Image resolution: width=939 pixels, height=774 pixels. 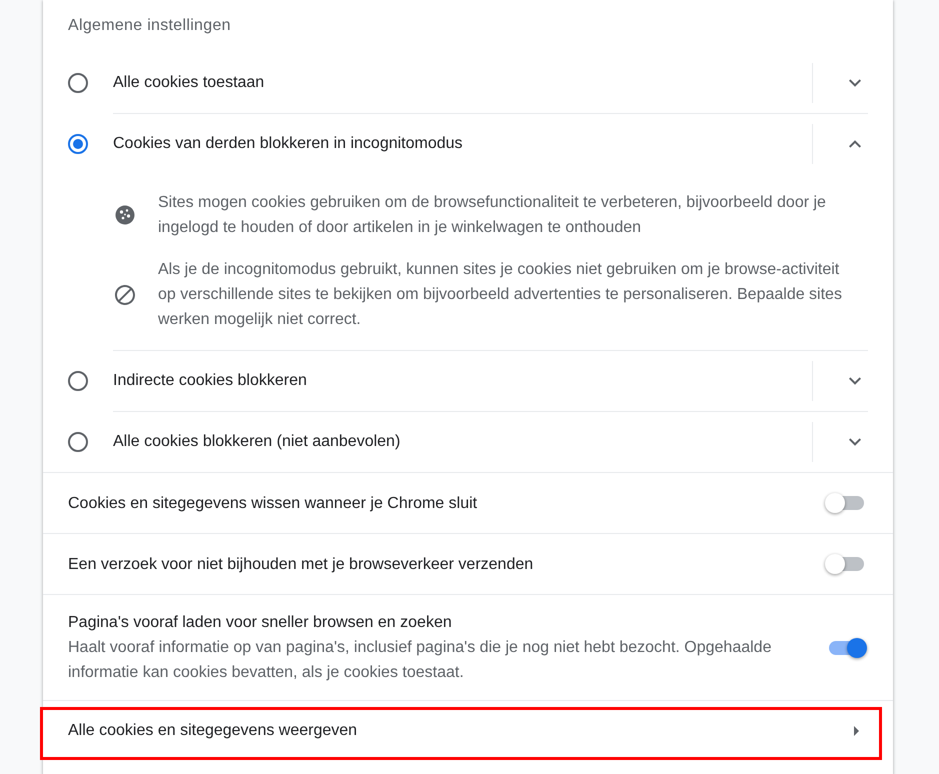 I want to click on link-row: Alle cookies en sitegegevens weergeven, so click(x=468, y=731).